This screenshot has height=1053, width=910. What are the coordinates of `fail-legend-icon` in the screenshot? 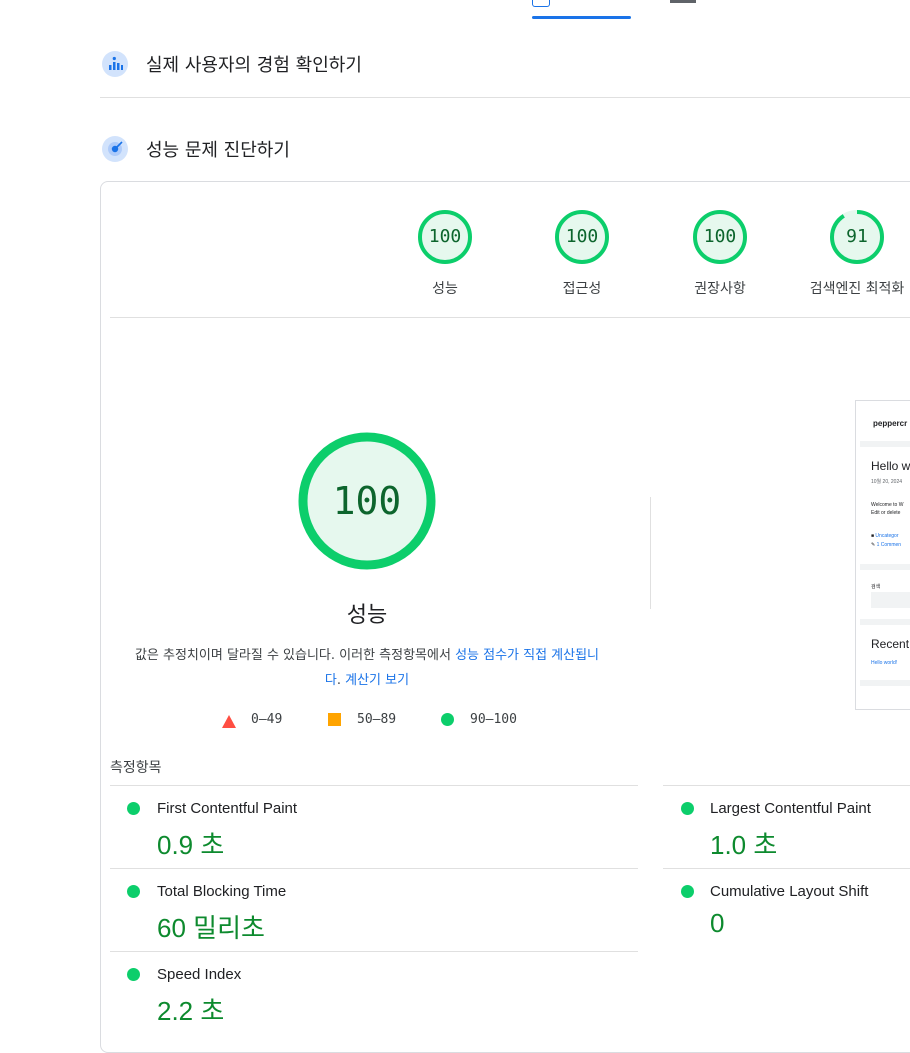 It's located at (229, 722).